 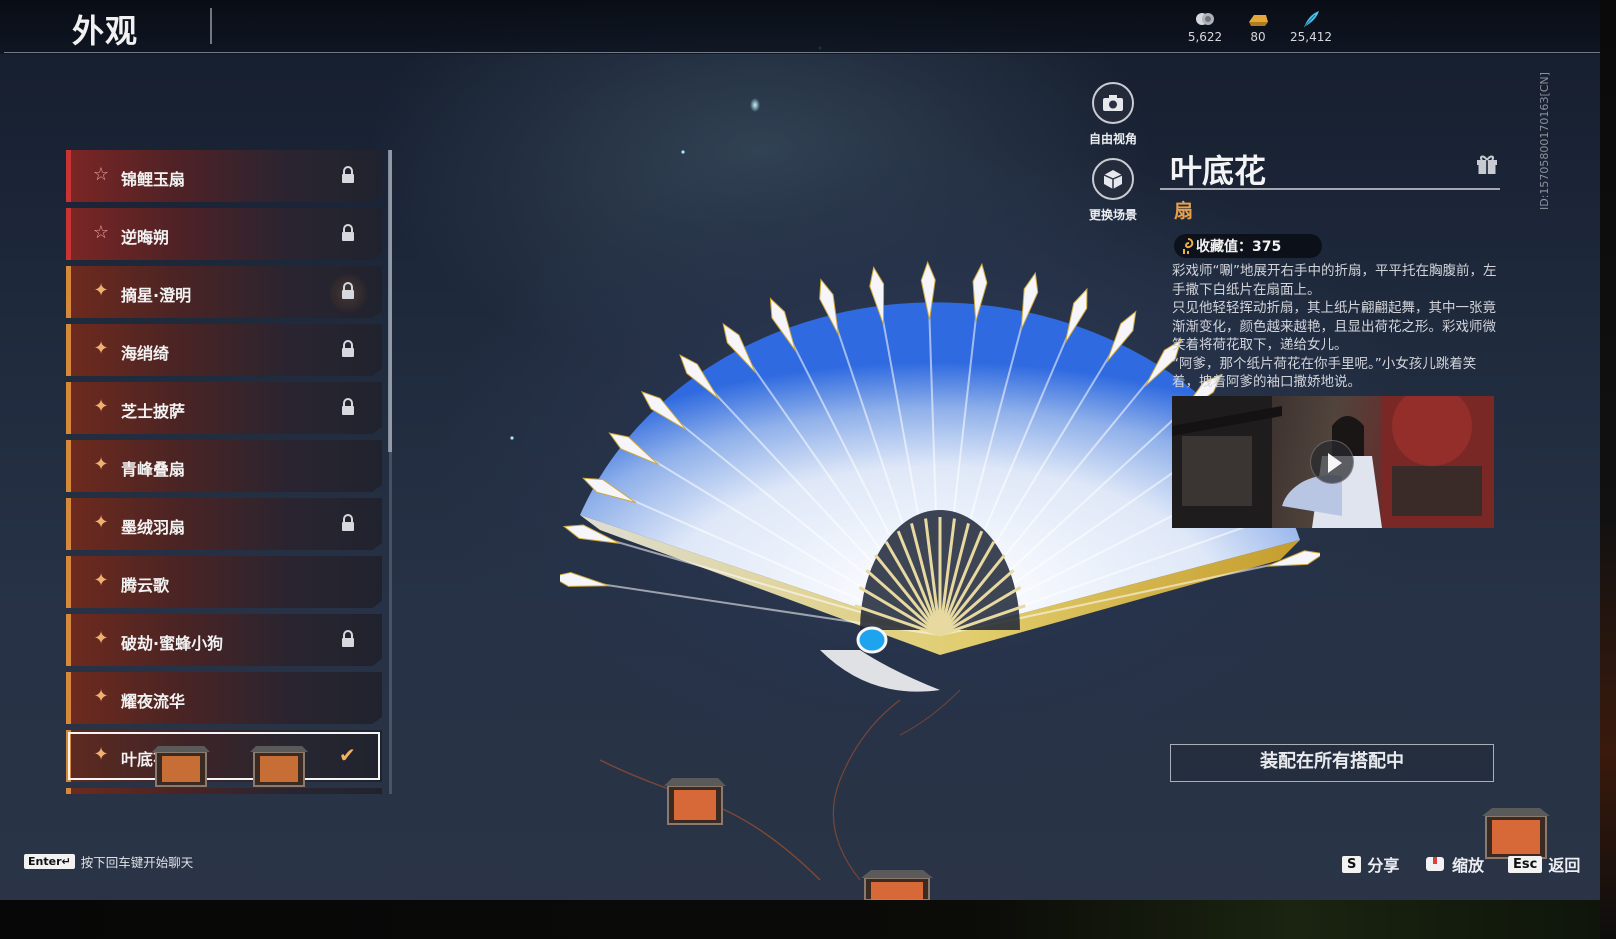 I want to click on chat-hint: Enter↵ 按下回车键开始聊天, so click(x=108, y=861).